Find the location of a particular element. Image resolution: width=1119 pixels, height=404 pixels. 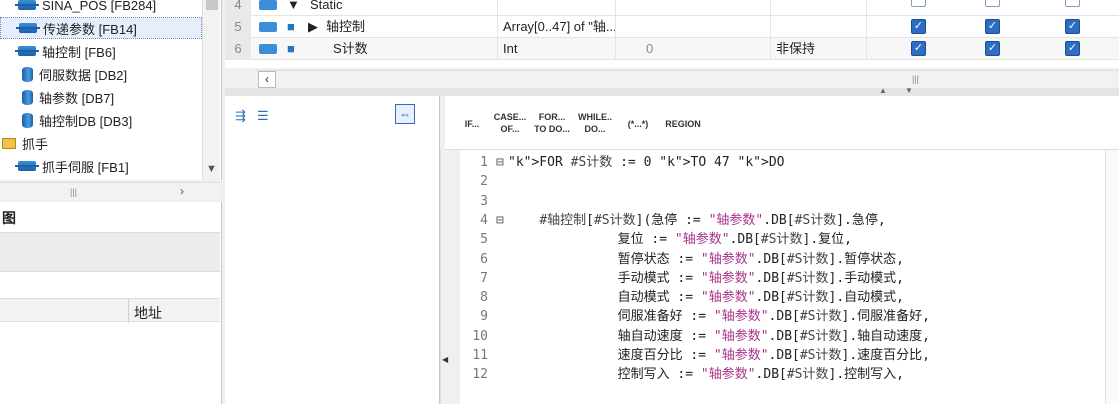

line-number: 12 is located at coordinates (480, 375).